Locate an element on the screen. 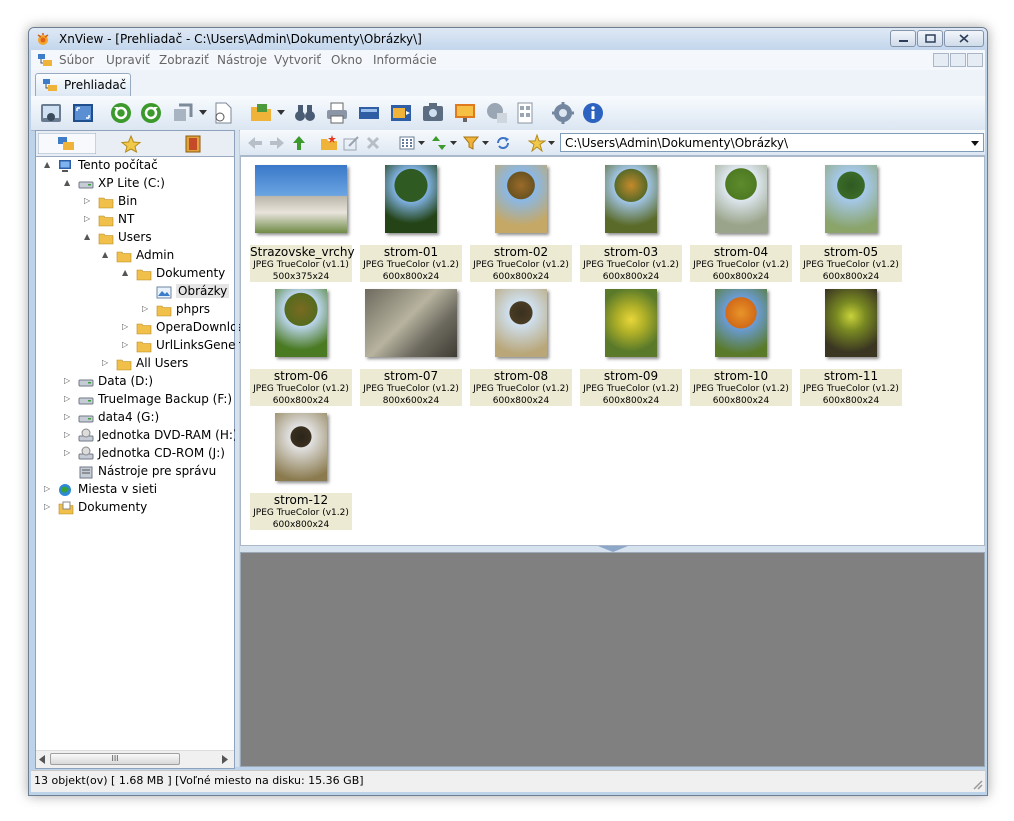 The width and height of the screenshot is (1014, 821). settings-gear-icon is located at coordinates (563, 113).